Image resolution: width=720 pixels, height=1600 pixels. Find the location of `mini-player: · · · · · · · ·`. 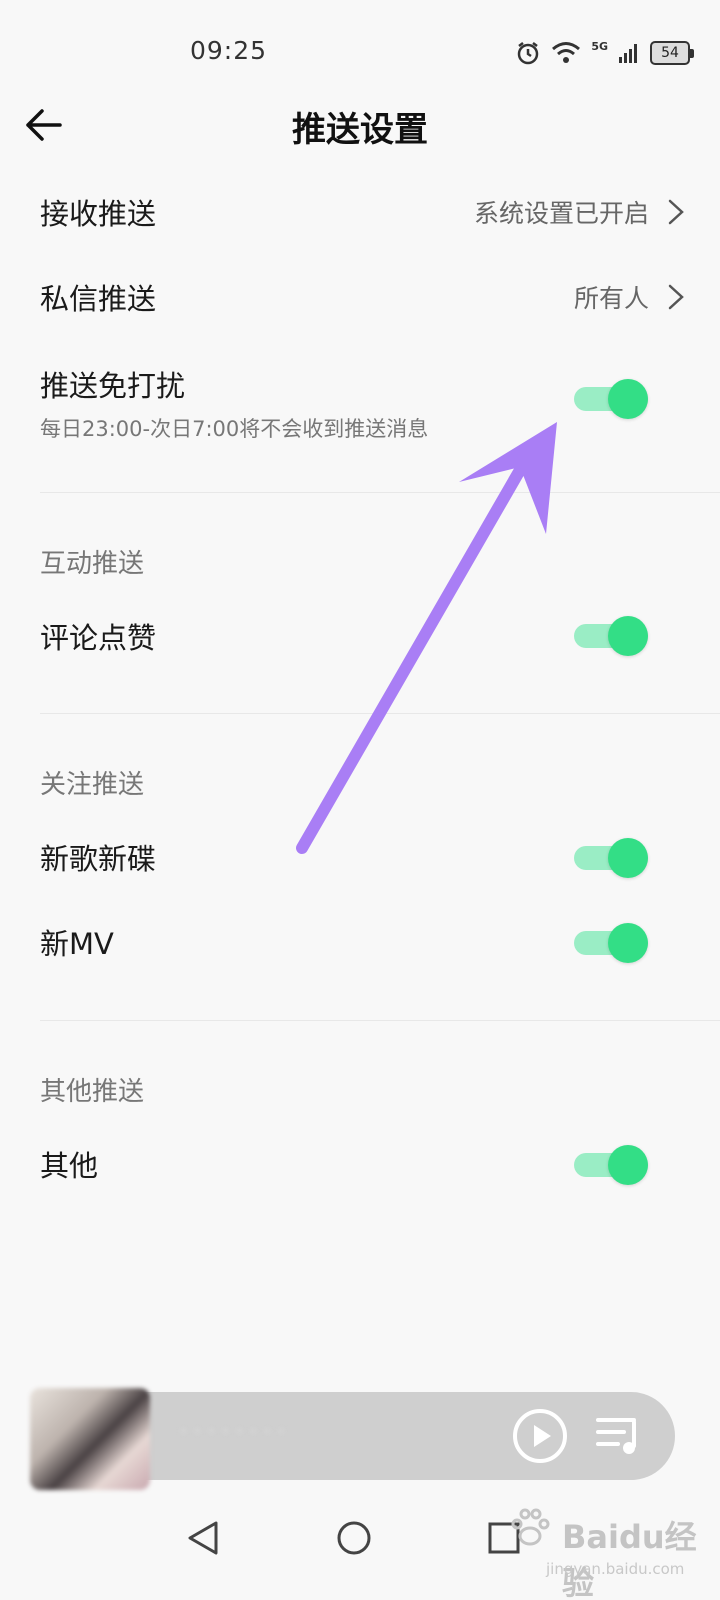

mini-player: · · · · · · · · is located at coordinates (352, 1439).